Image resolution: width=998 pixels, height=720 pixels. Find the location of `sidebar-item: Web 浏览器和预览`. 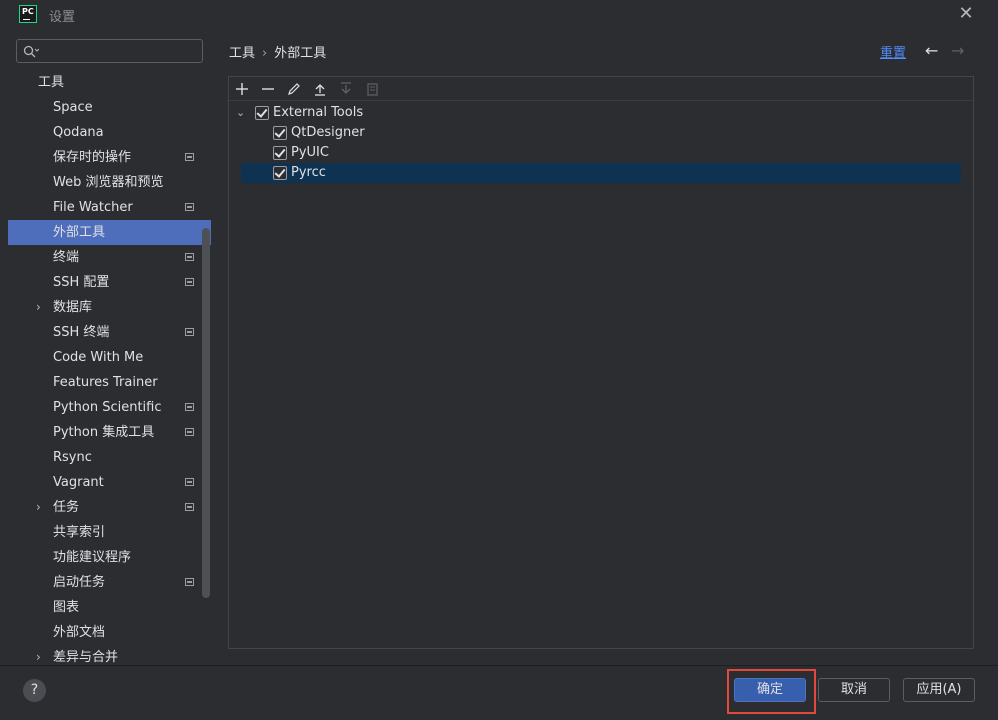

sidebar-item: Web 浏览器和预览 is located at coordinates (109, 182).